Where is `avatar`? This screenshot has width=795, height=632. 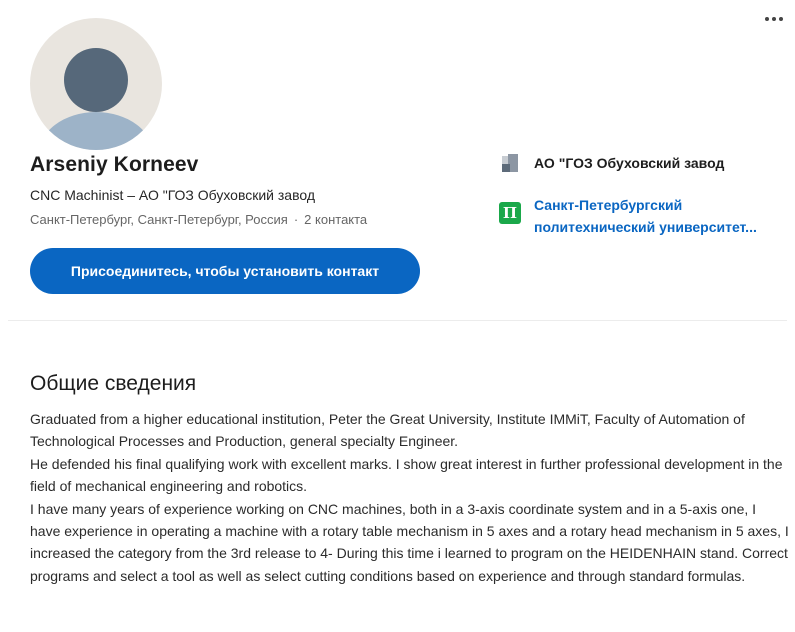 avatar is located at coordinates (96, 84).